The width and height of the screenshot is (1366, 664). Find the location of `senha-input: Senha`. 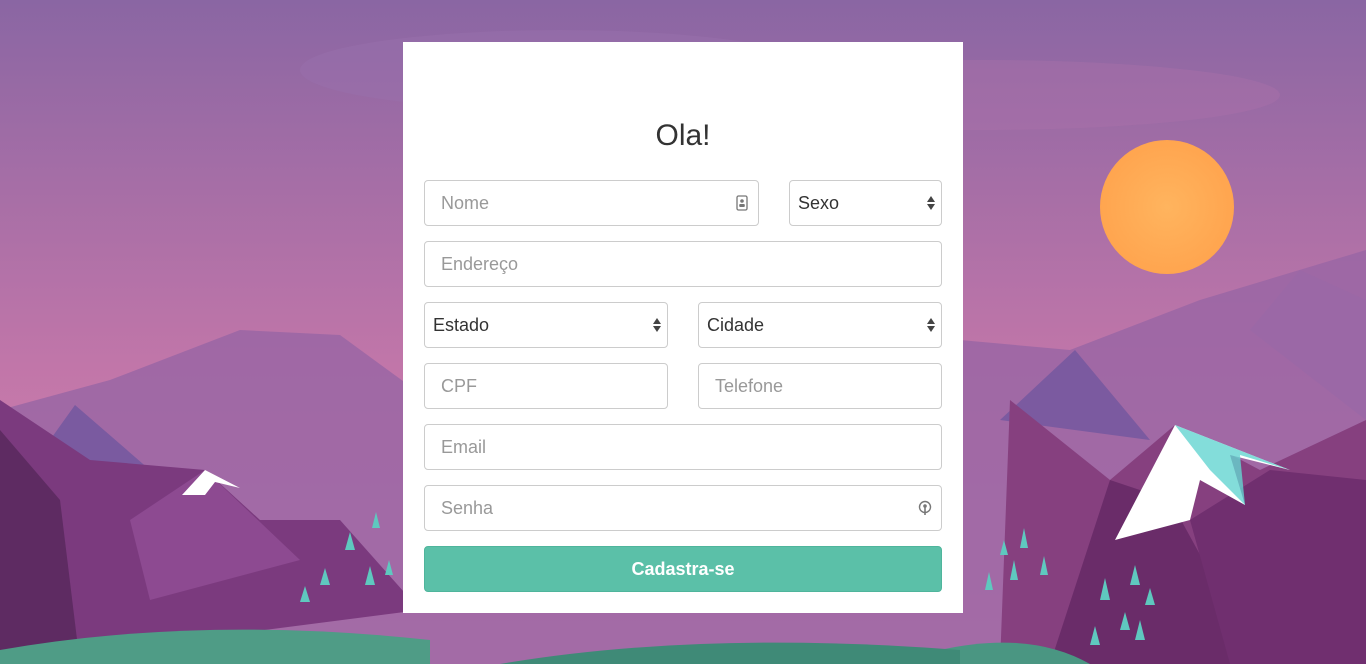

senha-input: Senha is located at coordinates (683, 508).